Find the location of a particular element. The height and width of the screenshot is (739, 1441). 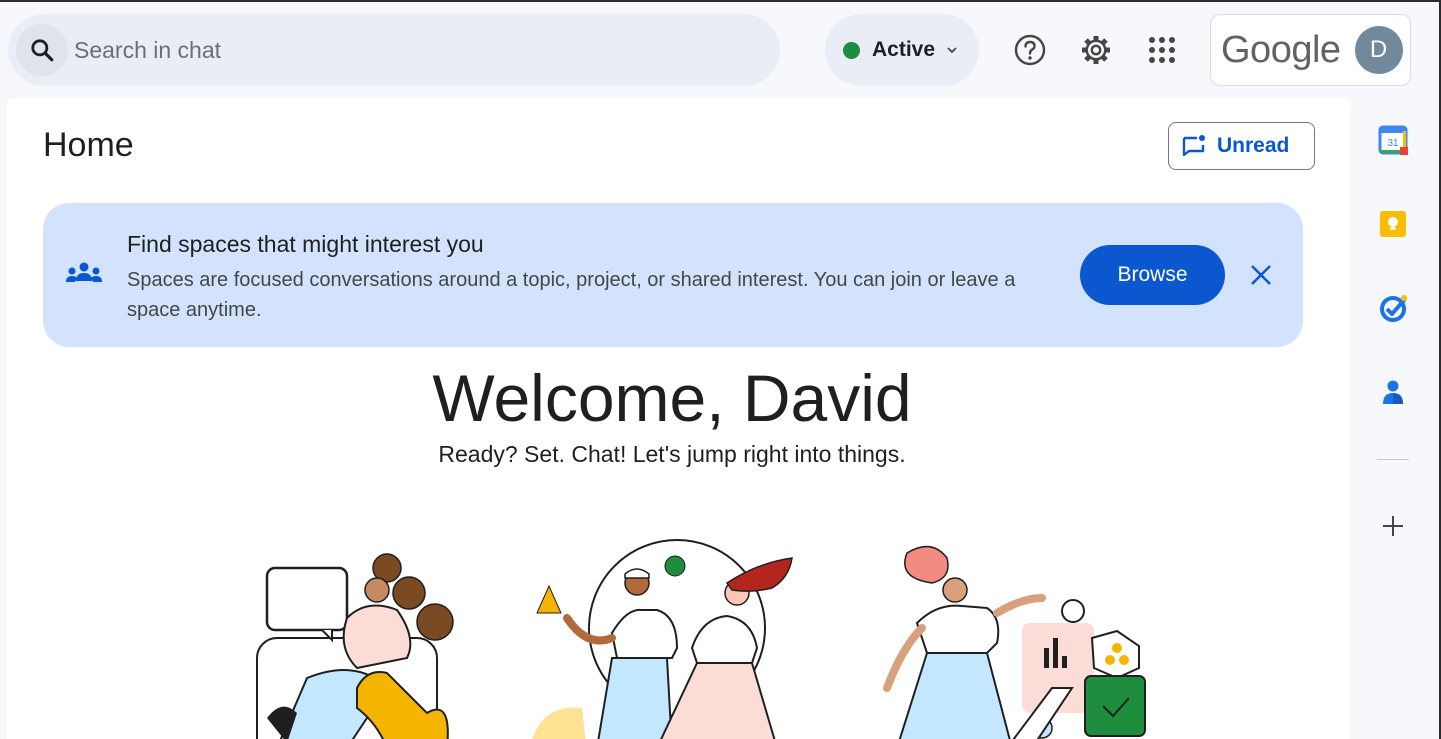

search-bar is located at coordinates (394, 50).